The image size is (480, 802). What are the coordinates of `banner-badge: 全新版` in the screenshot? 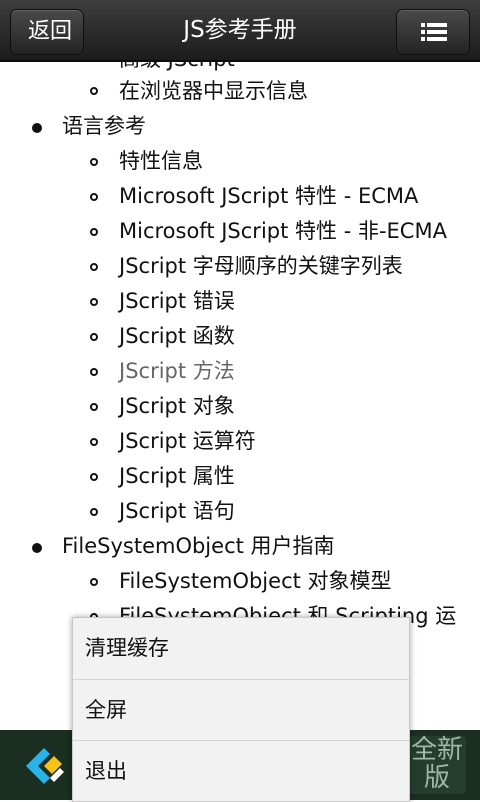 It's located at (437, 765).